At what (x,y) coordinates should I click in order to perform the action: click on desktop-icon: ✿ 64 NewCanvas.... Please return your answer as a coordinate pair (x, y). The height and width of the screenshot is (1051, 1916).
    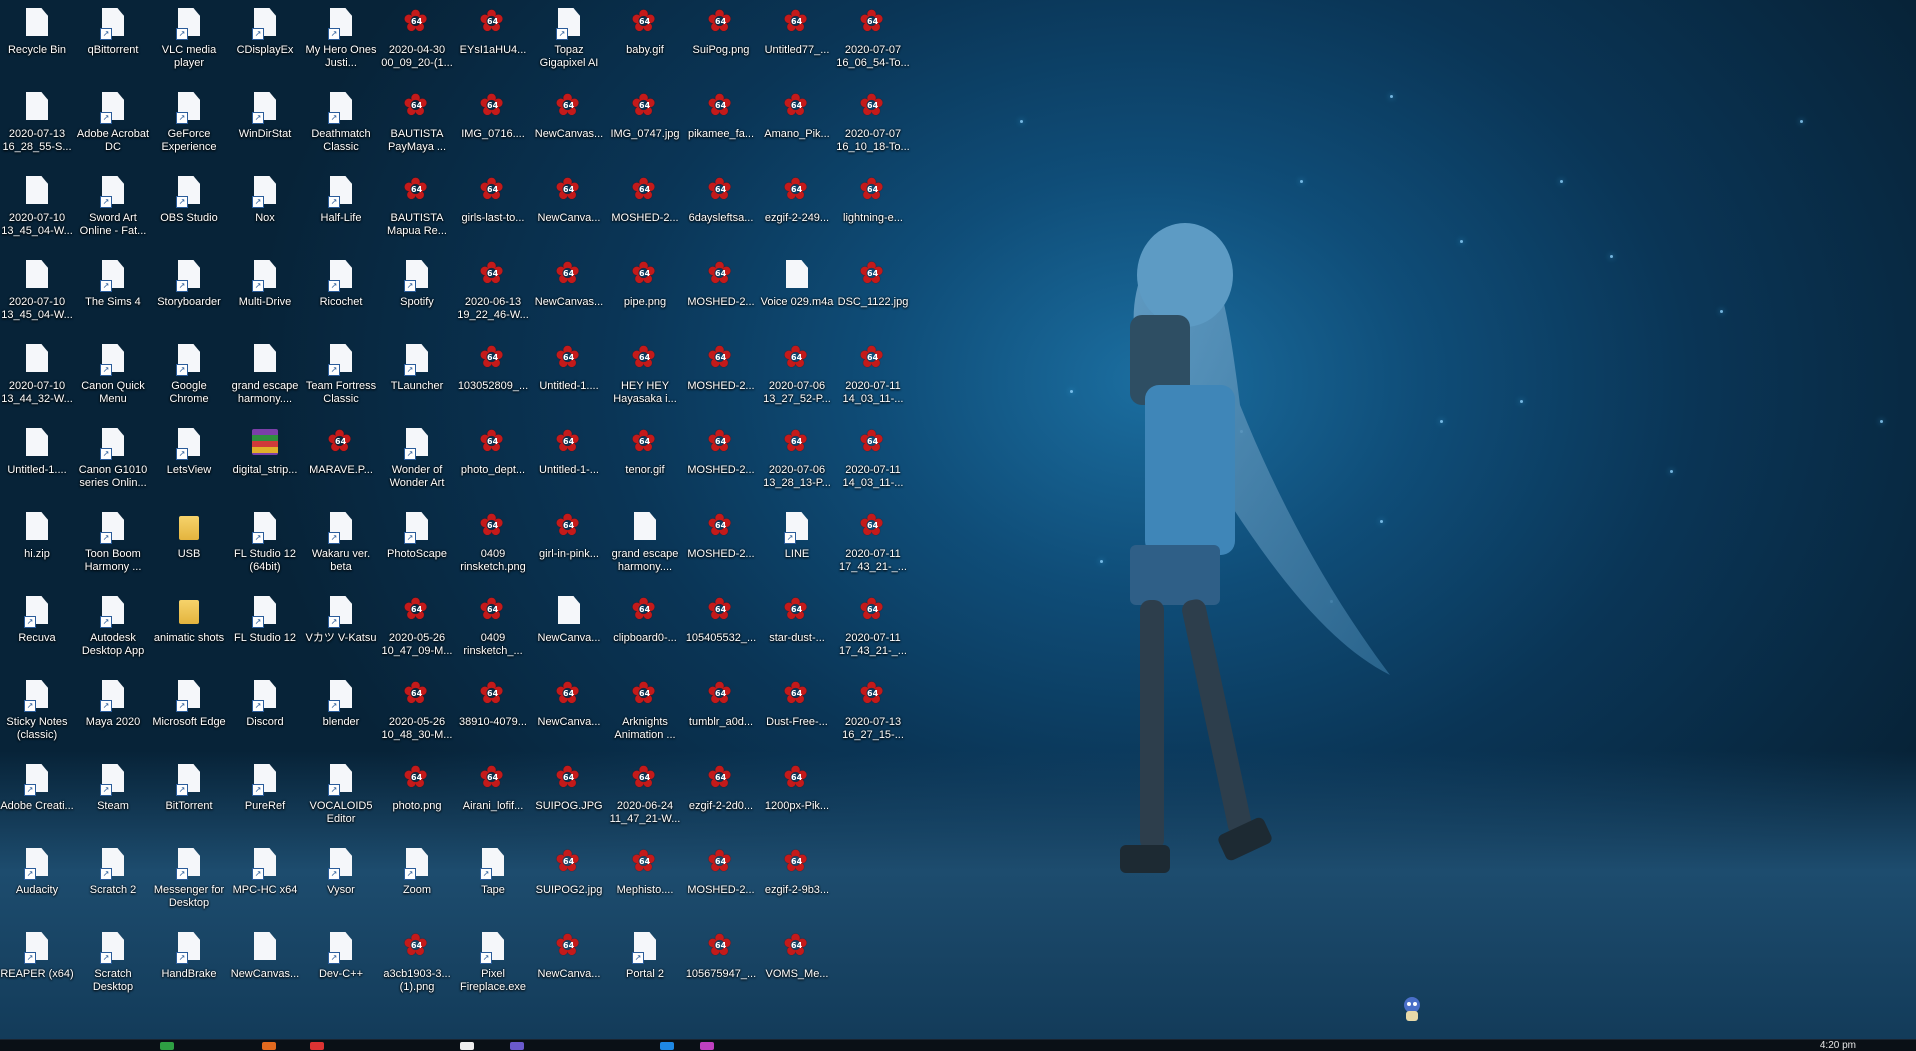
    Looking at the image, I should click on (569, 126).